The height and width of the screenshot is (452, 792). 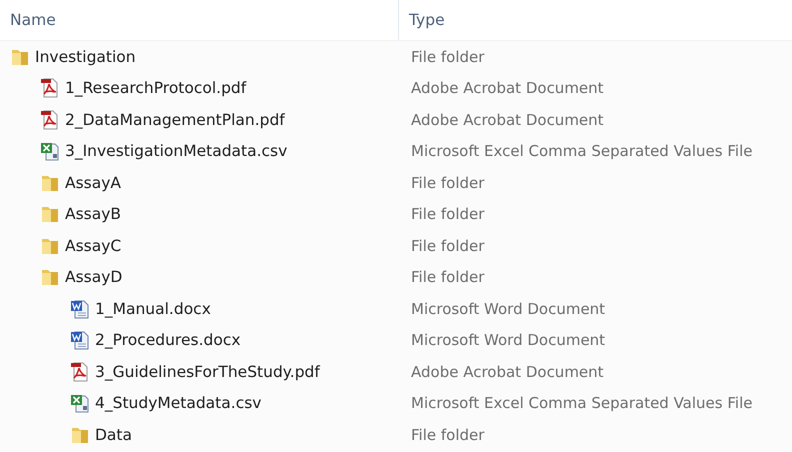 What do you see at coordinates (113, 435) in the screenshot?
I see `file-name: Data` at bounding box center [113, 435].